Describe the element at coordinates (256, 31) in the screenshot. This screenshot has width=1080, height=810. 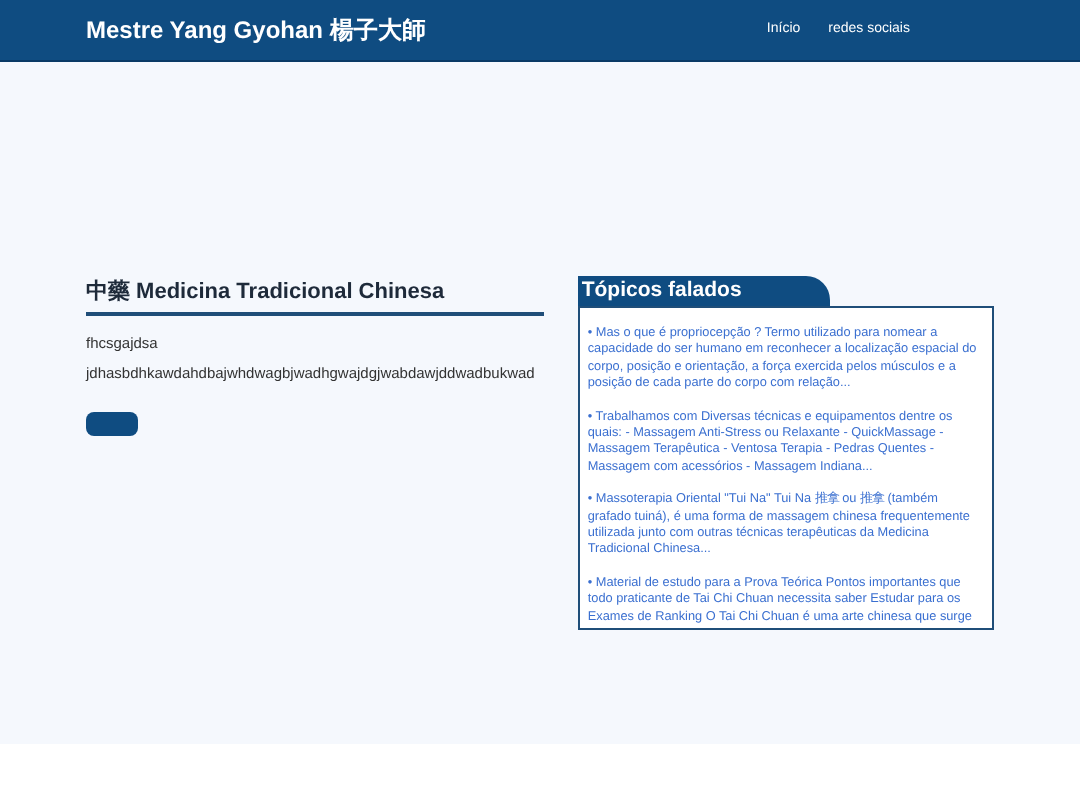
I see `site-title: Mestre Yang Gyohan 楊子大師` at that location.